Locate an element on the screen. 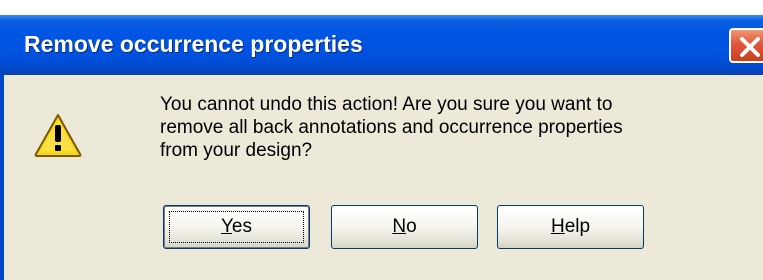  help-button: Help is located at coordinates (570, 227).